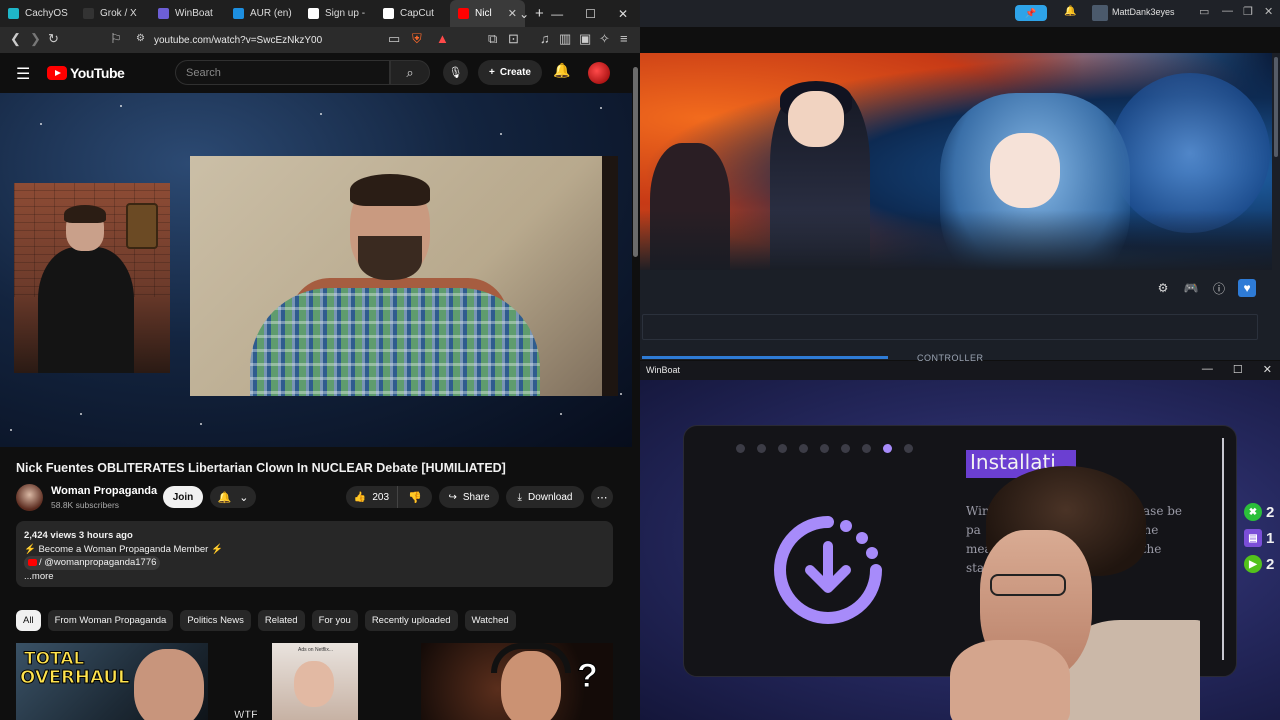 This screenshot has width=1280, height=720. Describe the element at coordinates (960, 370) in the screenshot. I see `winboat-titlebar: WinBoat — ☐ ✕` at that location.